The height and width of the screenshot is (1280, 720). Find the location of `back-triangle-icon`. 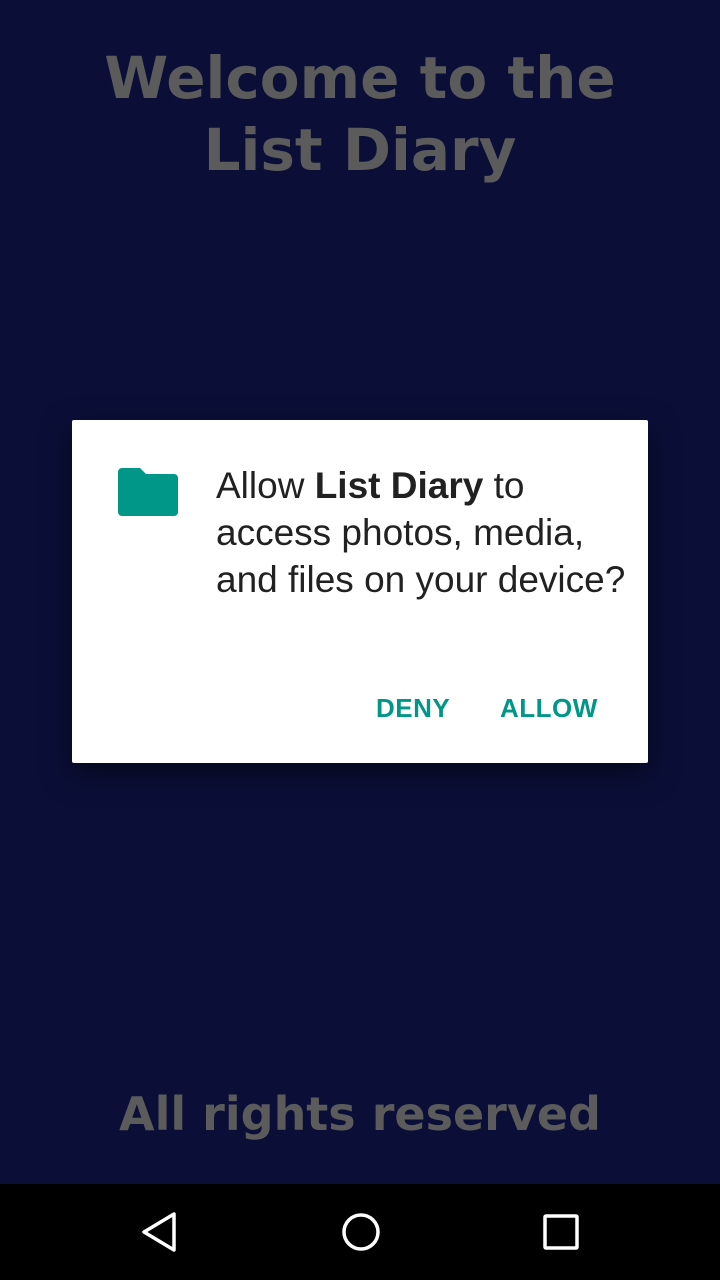

back-triangle-icon is located at coordinates (160, 1232).